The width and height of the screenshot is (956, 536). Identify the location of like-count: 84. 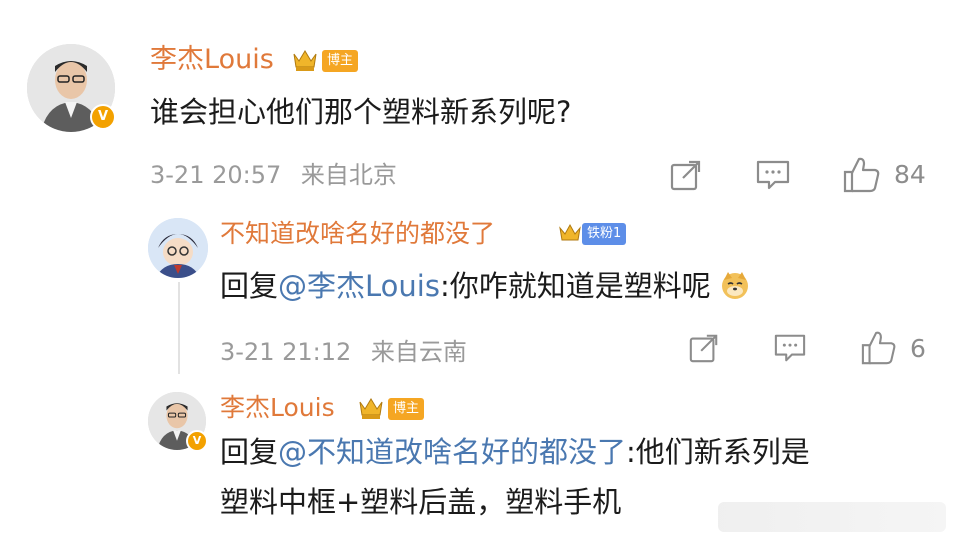
(910, 174).